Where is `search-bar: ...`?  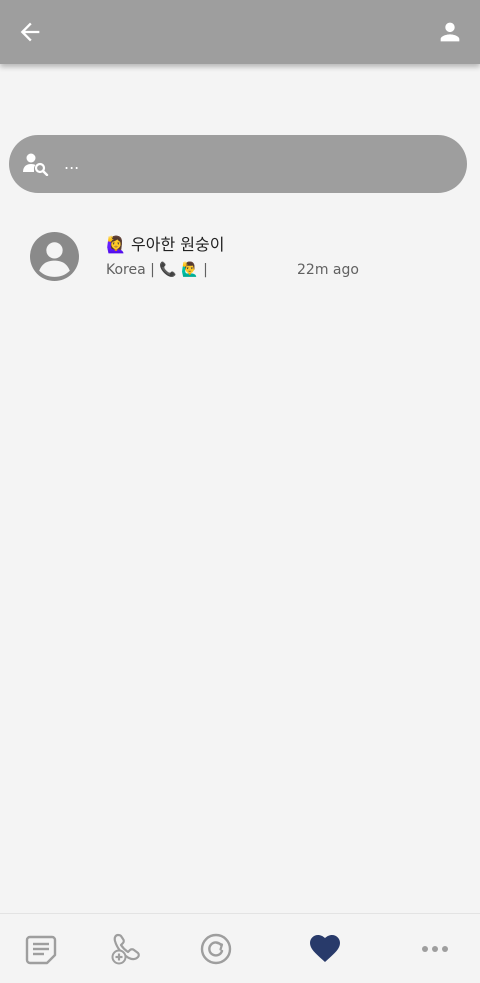
search-bar: ... is located at coordinates (238, 164).